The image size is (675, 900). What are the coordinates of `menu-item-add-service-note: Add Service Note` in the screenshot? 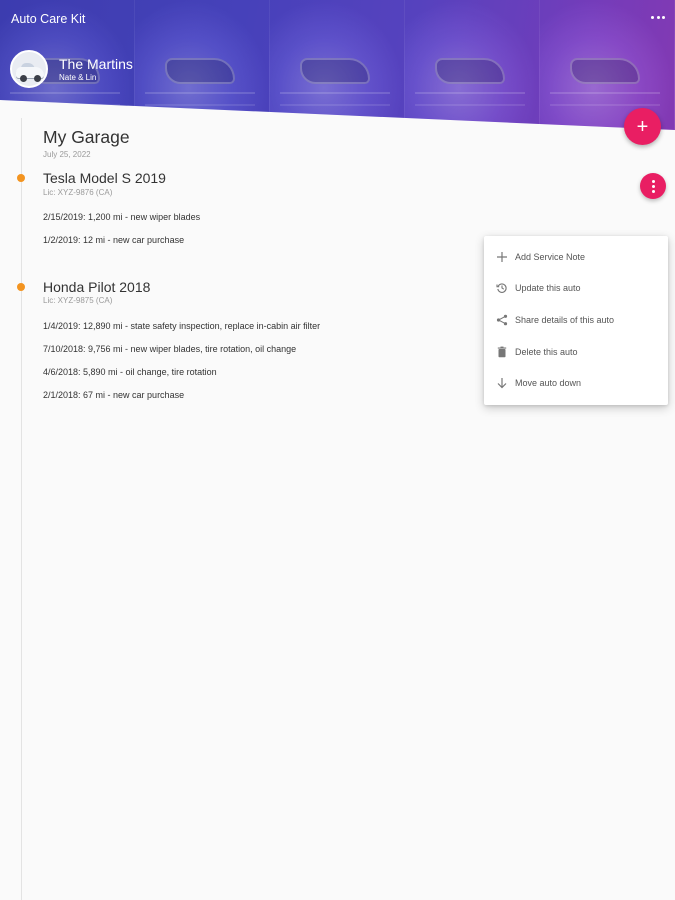 It's located at (576, 257).